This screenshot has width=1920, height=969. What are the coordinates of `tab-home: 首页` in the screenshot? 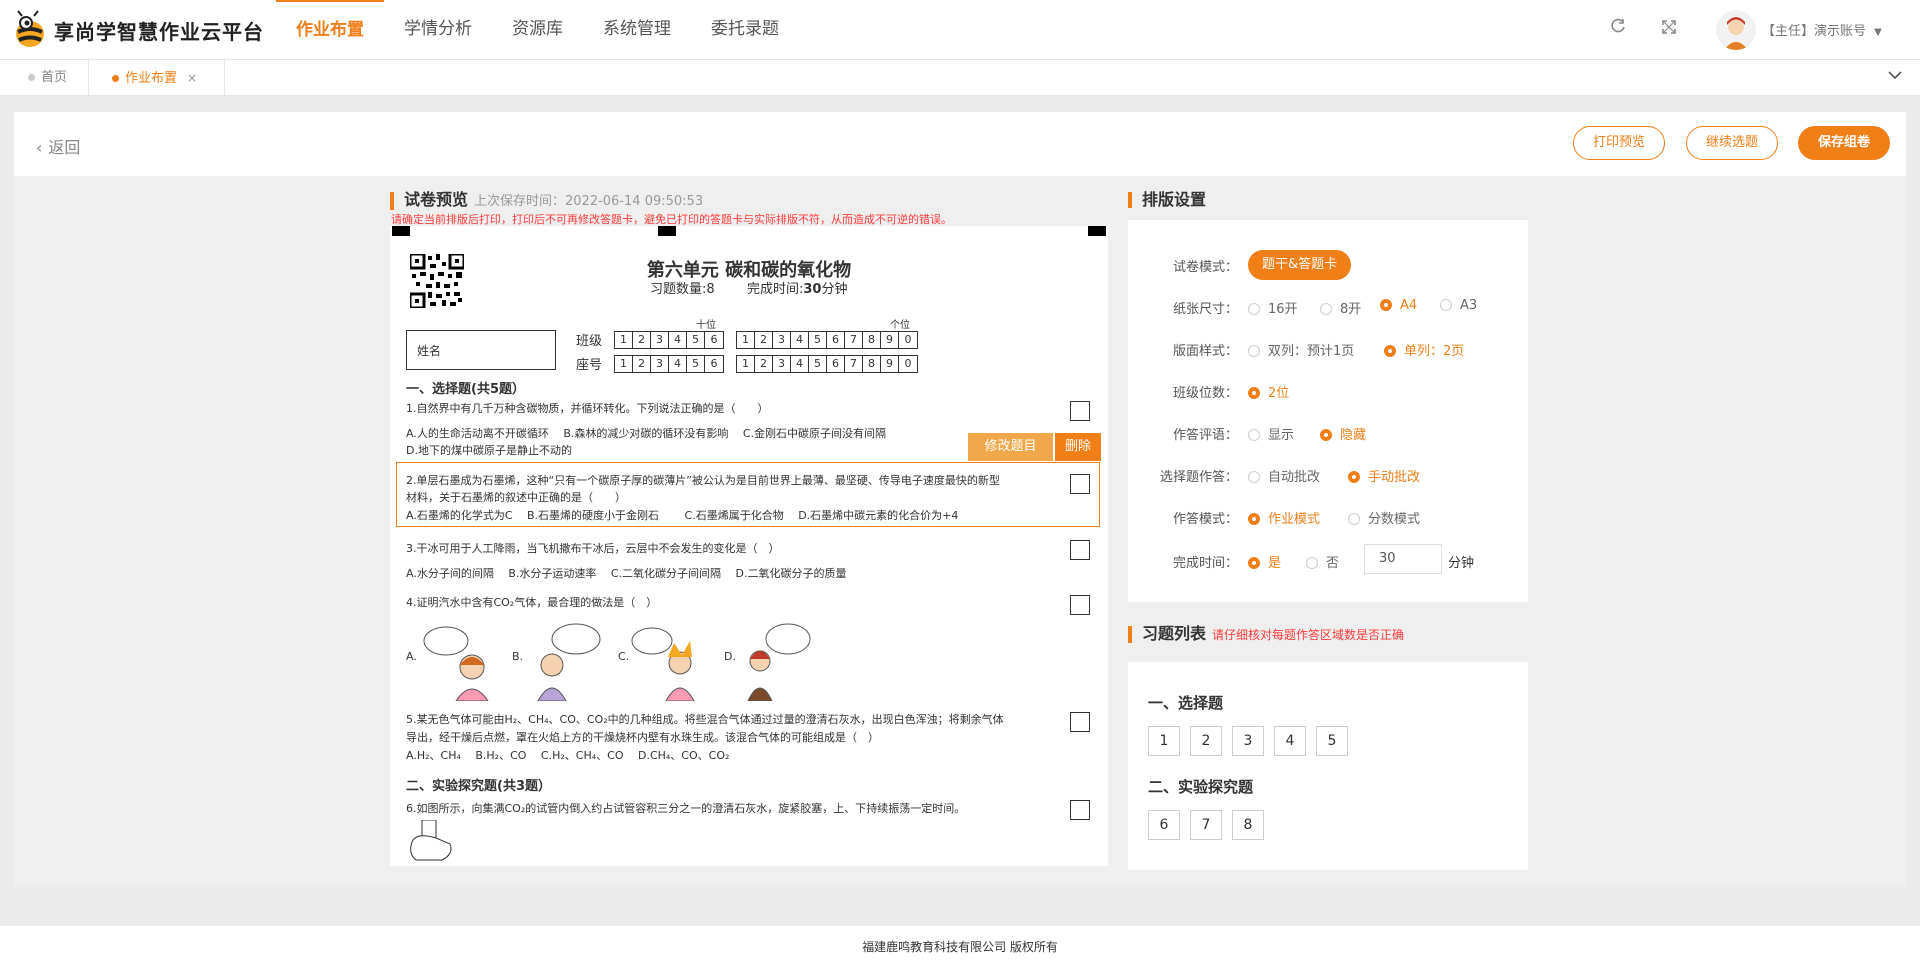 It's located at (47, 78).